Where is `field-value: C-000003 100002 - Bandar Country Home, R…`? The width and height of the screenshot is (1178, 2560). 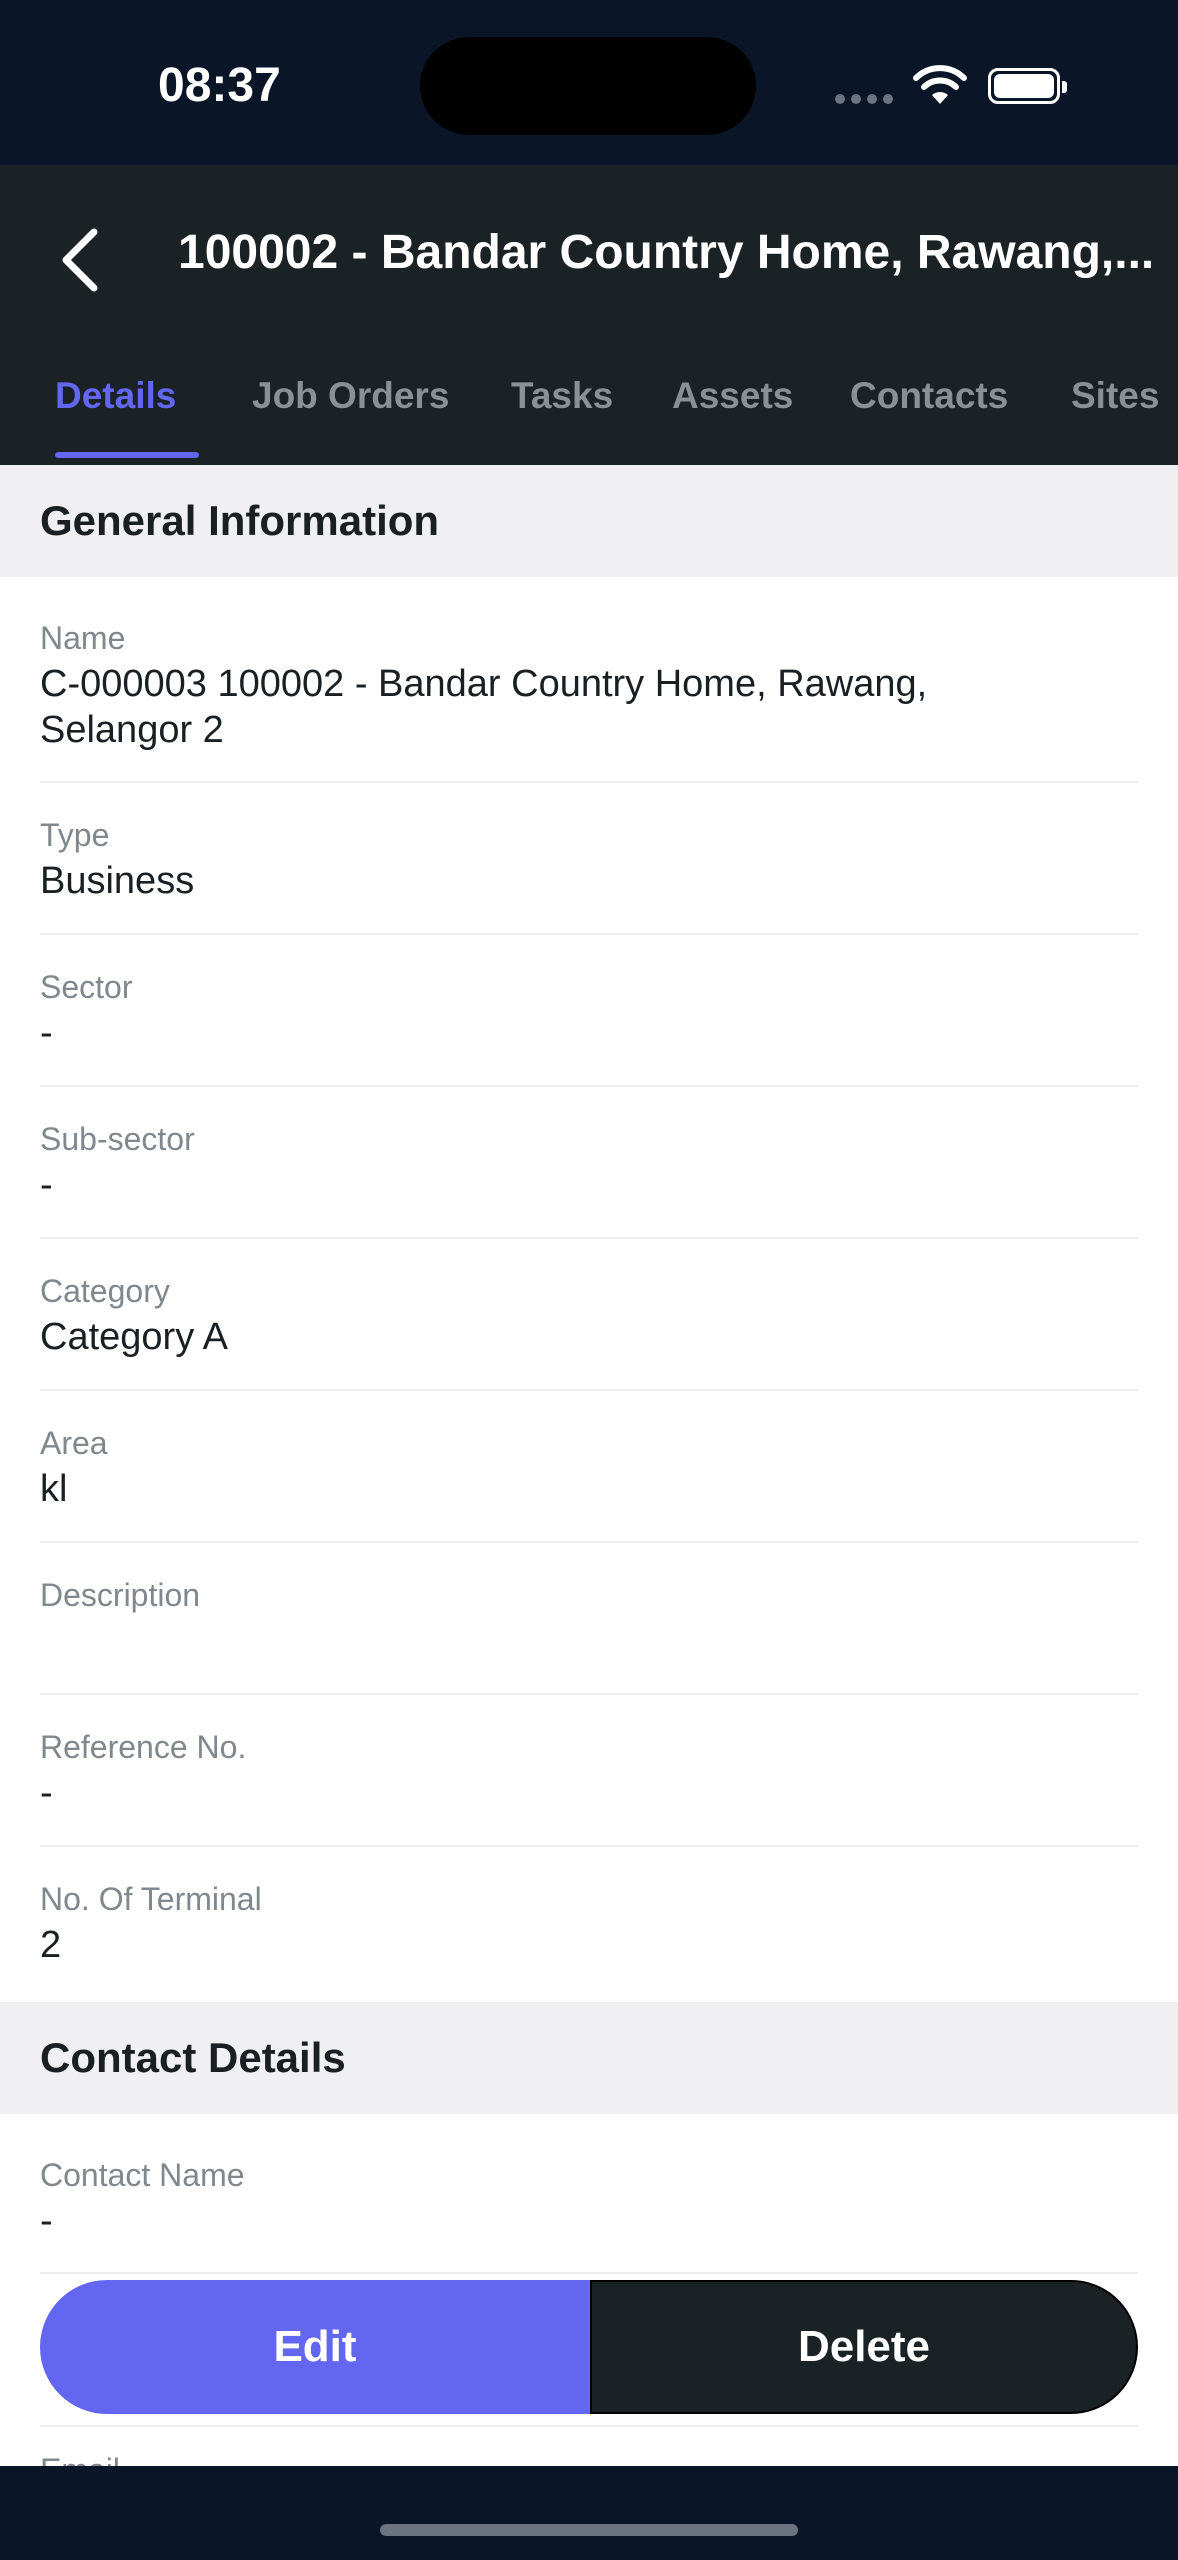 field-value: C-000003 100002 - Bandar Country Home, R… is located at coordinates (484, 707).